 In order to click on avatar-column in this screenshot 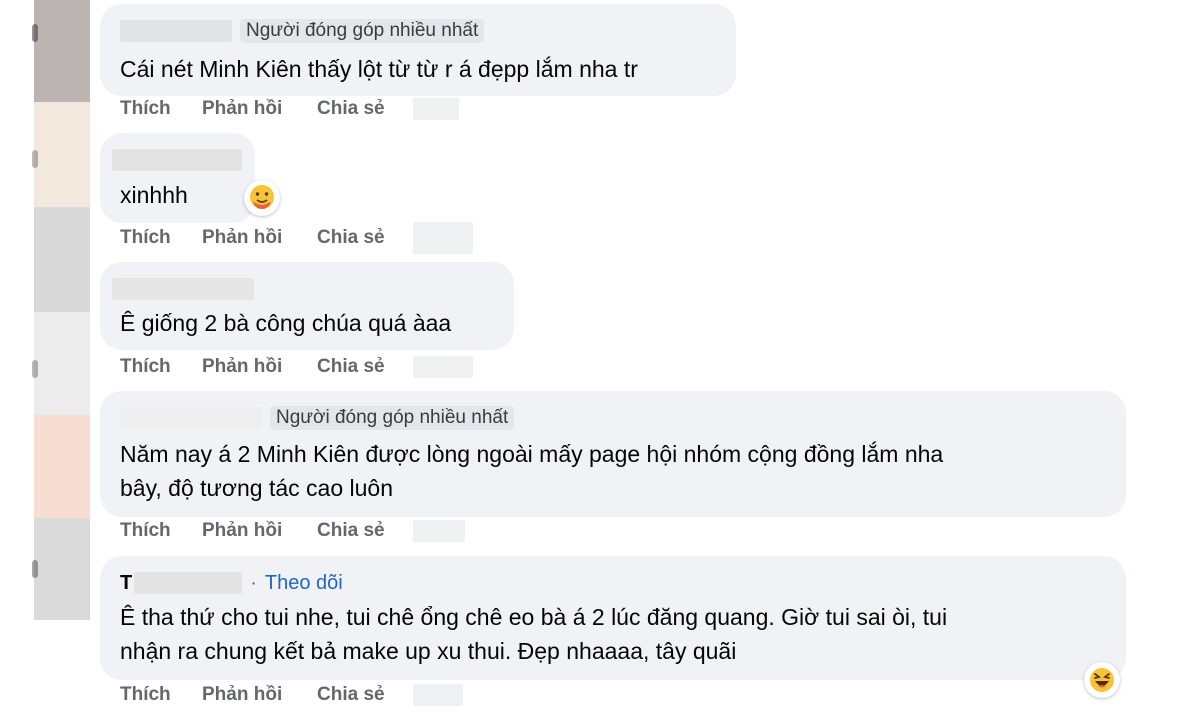, I will do `click(61, 310)`.